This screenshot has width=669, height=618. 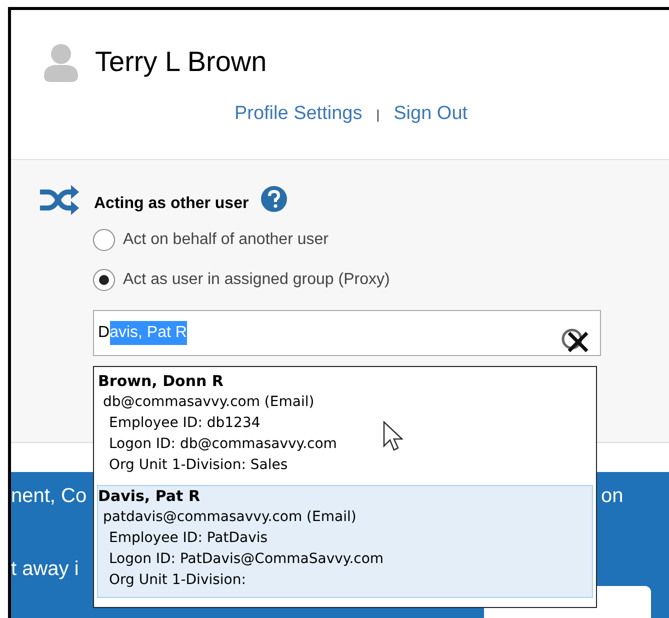 What do you see at coordinates (61, 62) in the screenshot?
I see `user-avatar-icon` at bounding box center [61, 62].